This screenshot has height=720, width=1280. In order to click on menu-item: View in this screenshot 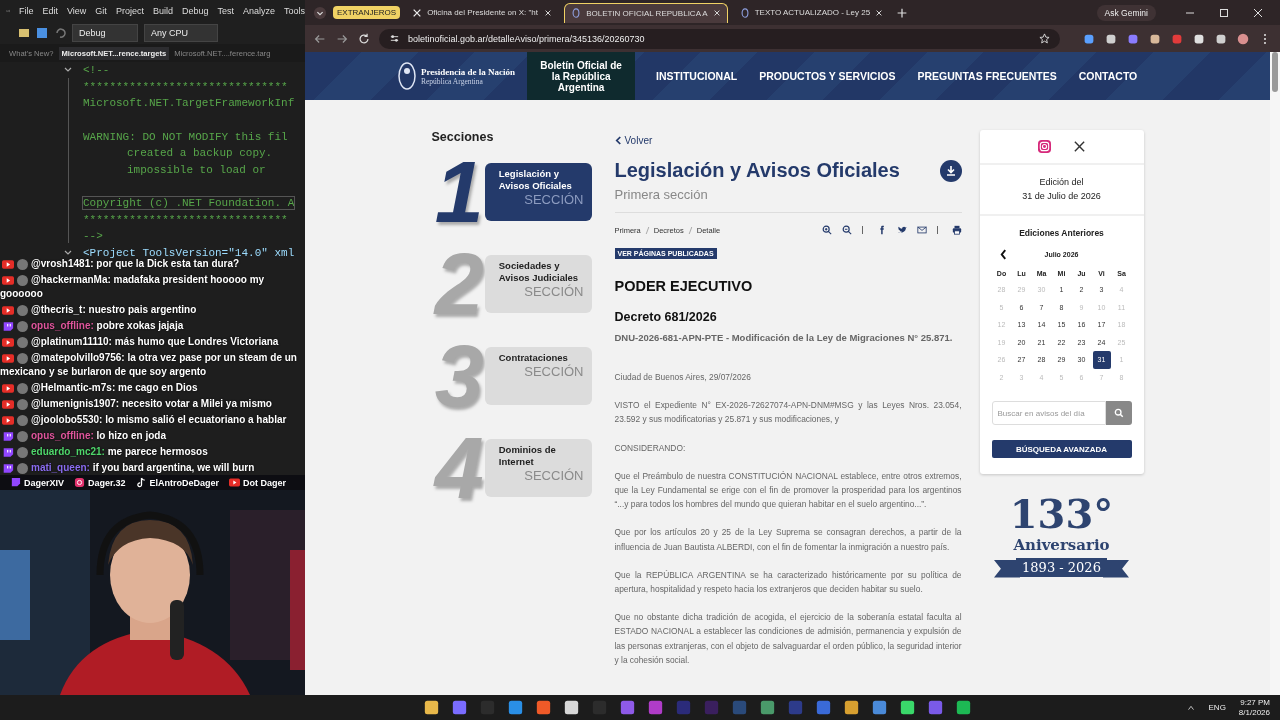, I will do `click(77, 11)`.